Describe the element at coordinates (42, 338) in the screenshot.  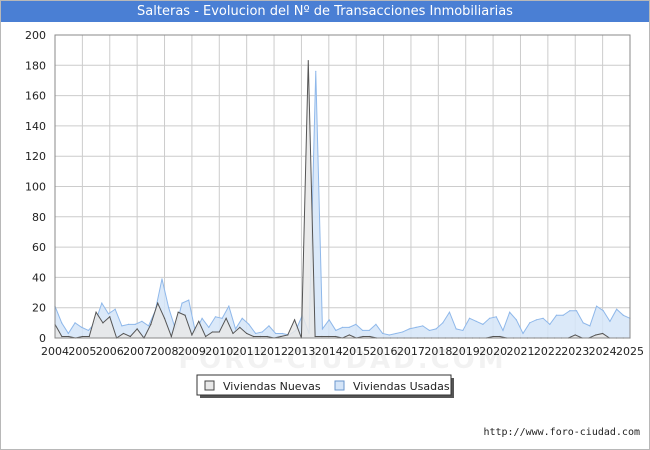
I see `y-tick-label: 0` at that location.